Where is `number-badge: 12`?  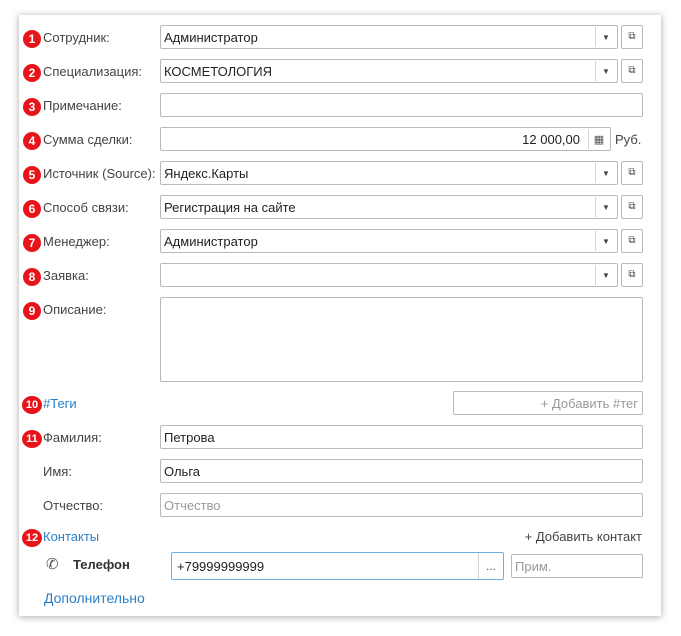 number-badge: 12 is located at coordinates (32, 538).